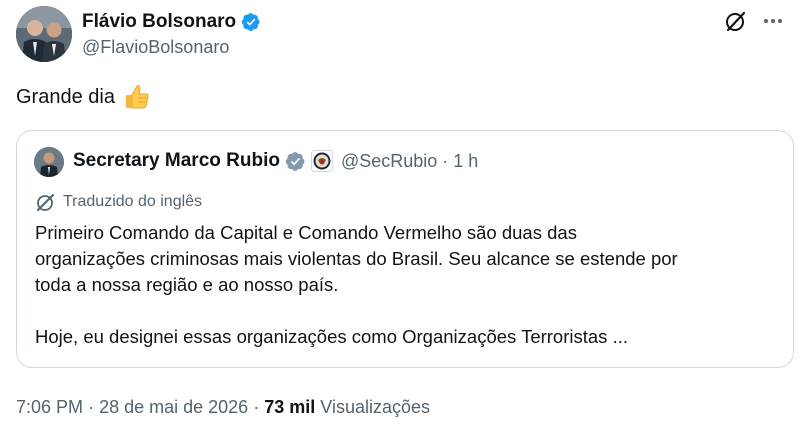  I want to click on grok-icon, so click(736, 21).